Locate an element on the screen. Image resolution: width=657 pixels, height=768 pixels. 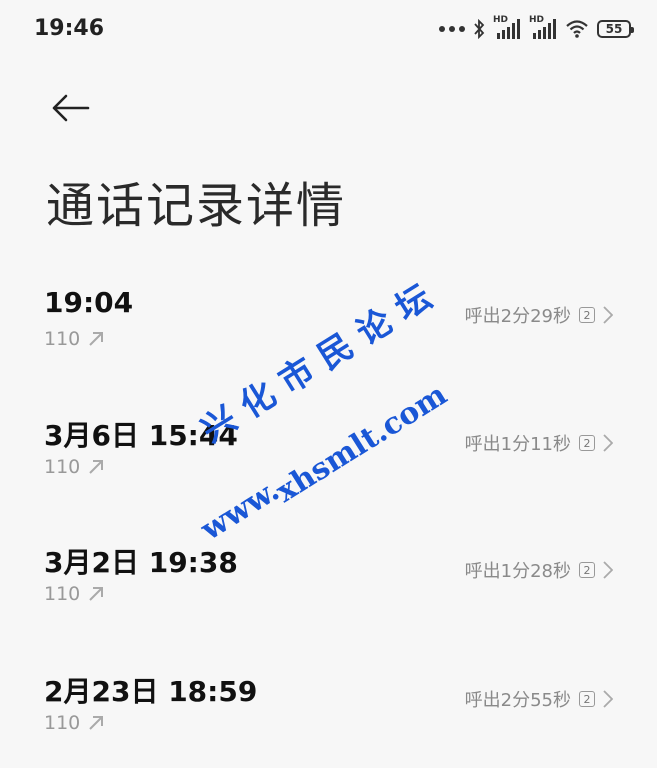
call-duration: 呼出2分55秒 is located at coordinates (517, 700).